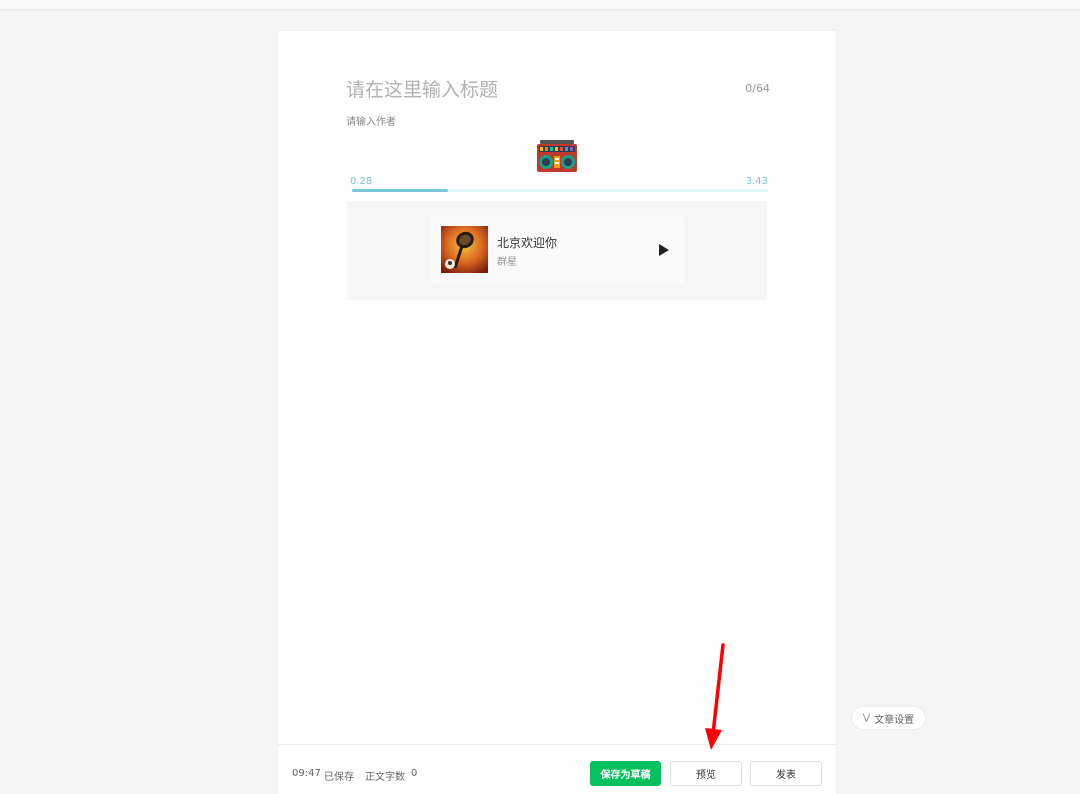  What do you see at coordinates (559, 182) in the screenshot?
I see `audio-times: 0.28 3.43` at bounding box center [559, 182].